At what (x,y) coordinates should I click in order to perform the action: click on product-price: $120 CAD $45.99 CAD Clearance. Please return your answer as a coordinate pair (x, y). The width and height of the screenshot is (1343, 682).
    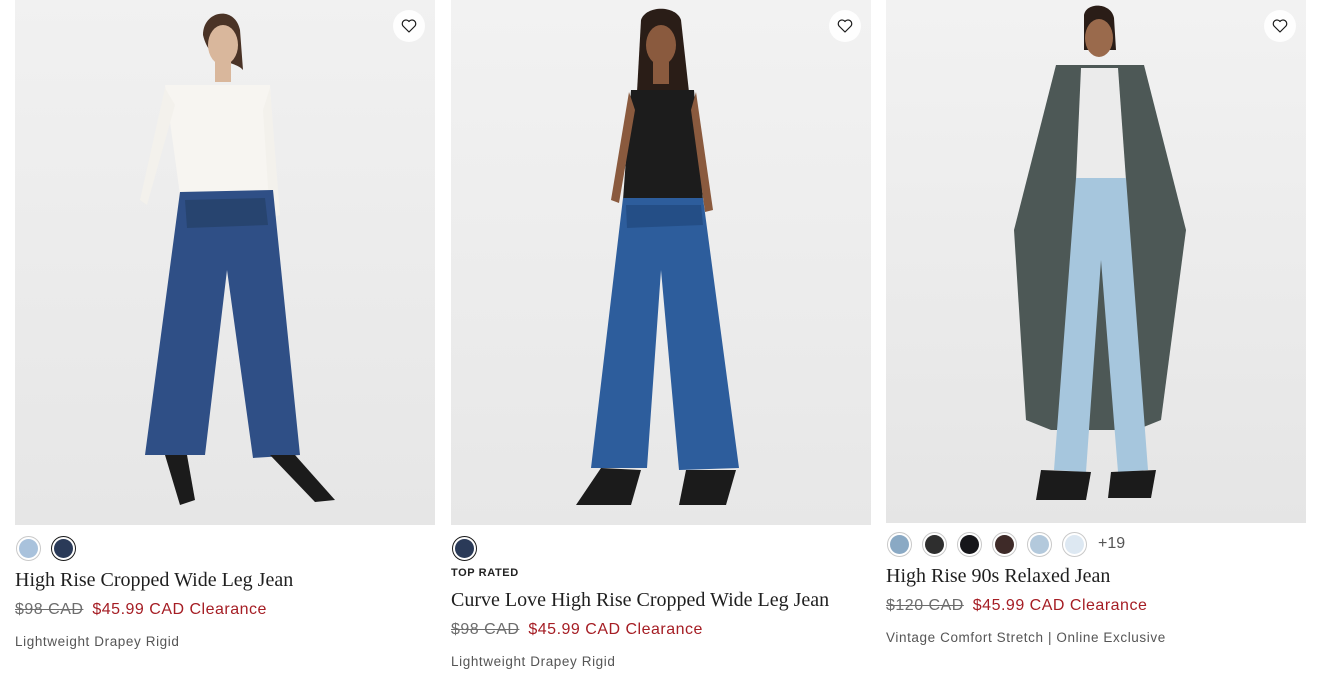
    Looking at the image, I should click on (1096, 606).